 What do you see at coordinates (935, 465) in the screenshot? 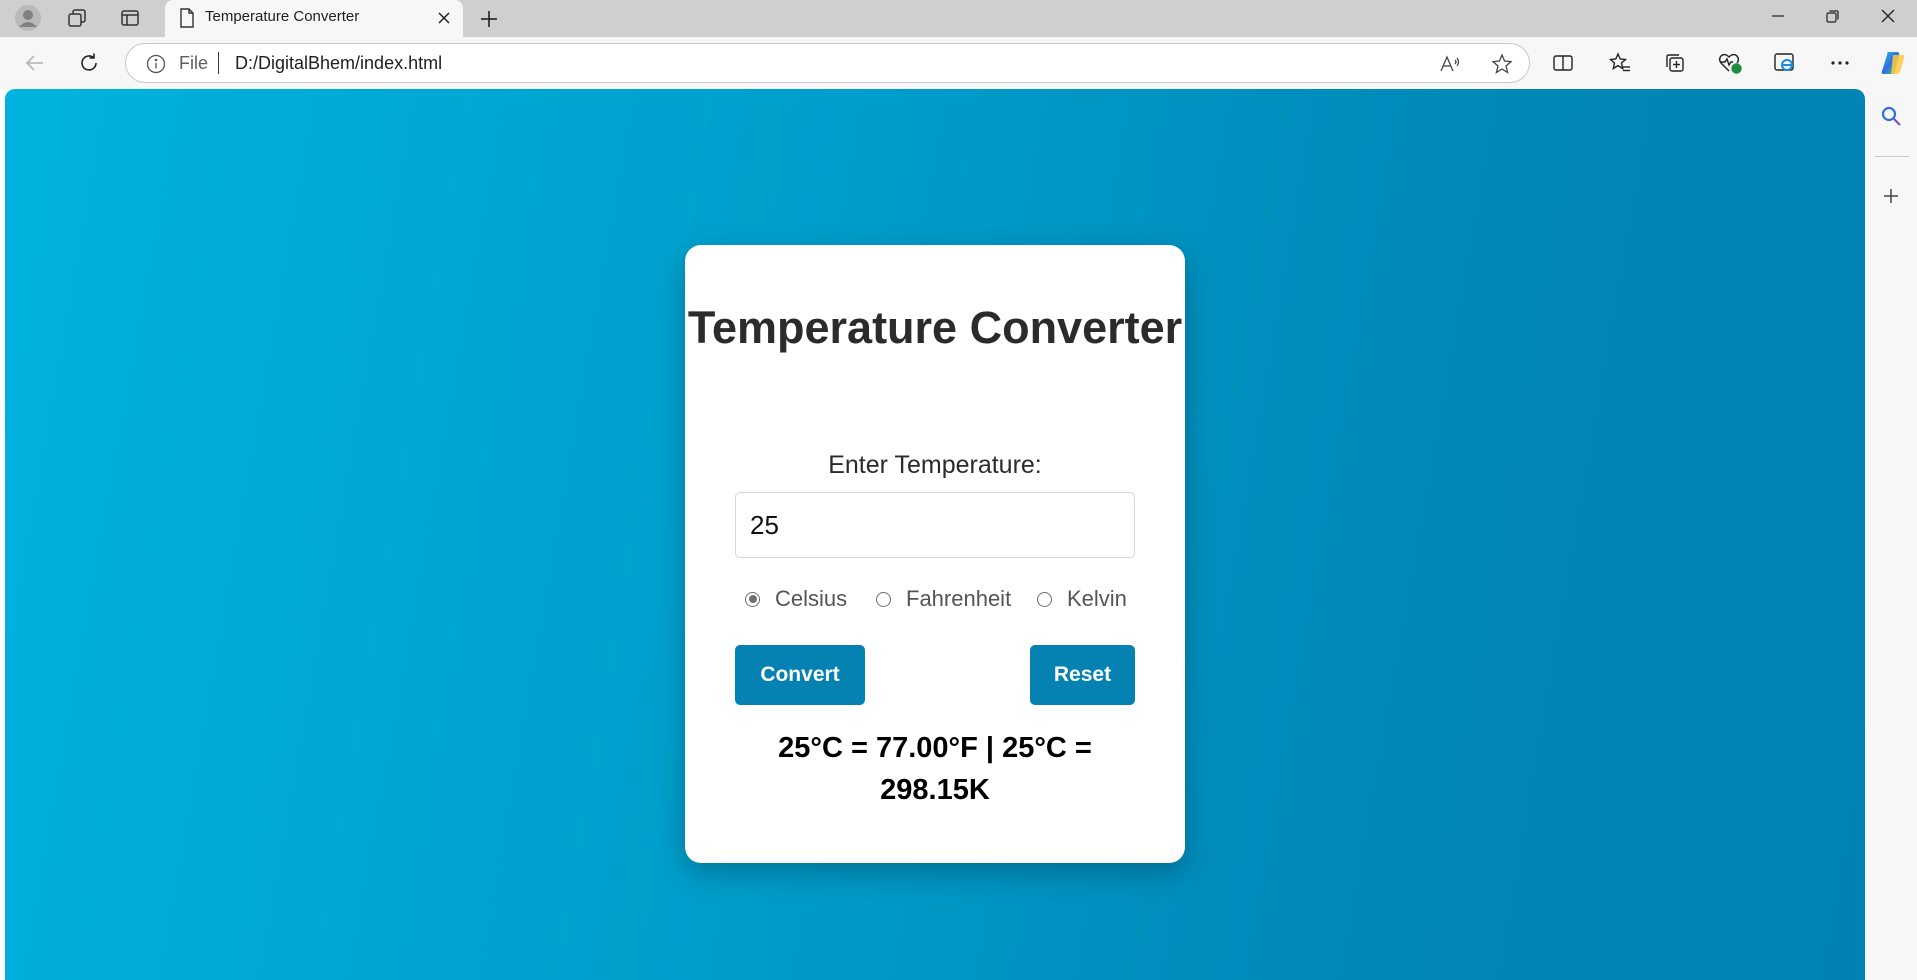
I see `temperature-input-label: Enter Temperature:` at bounding box center [935, 465].